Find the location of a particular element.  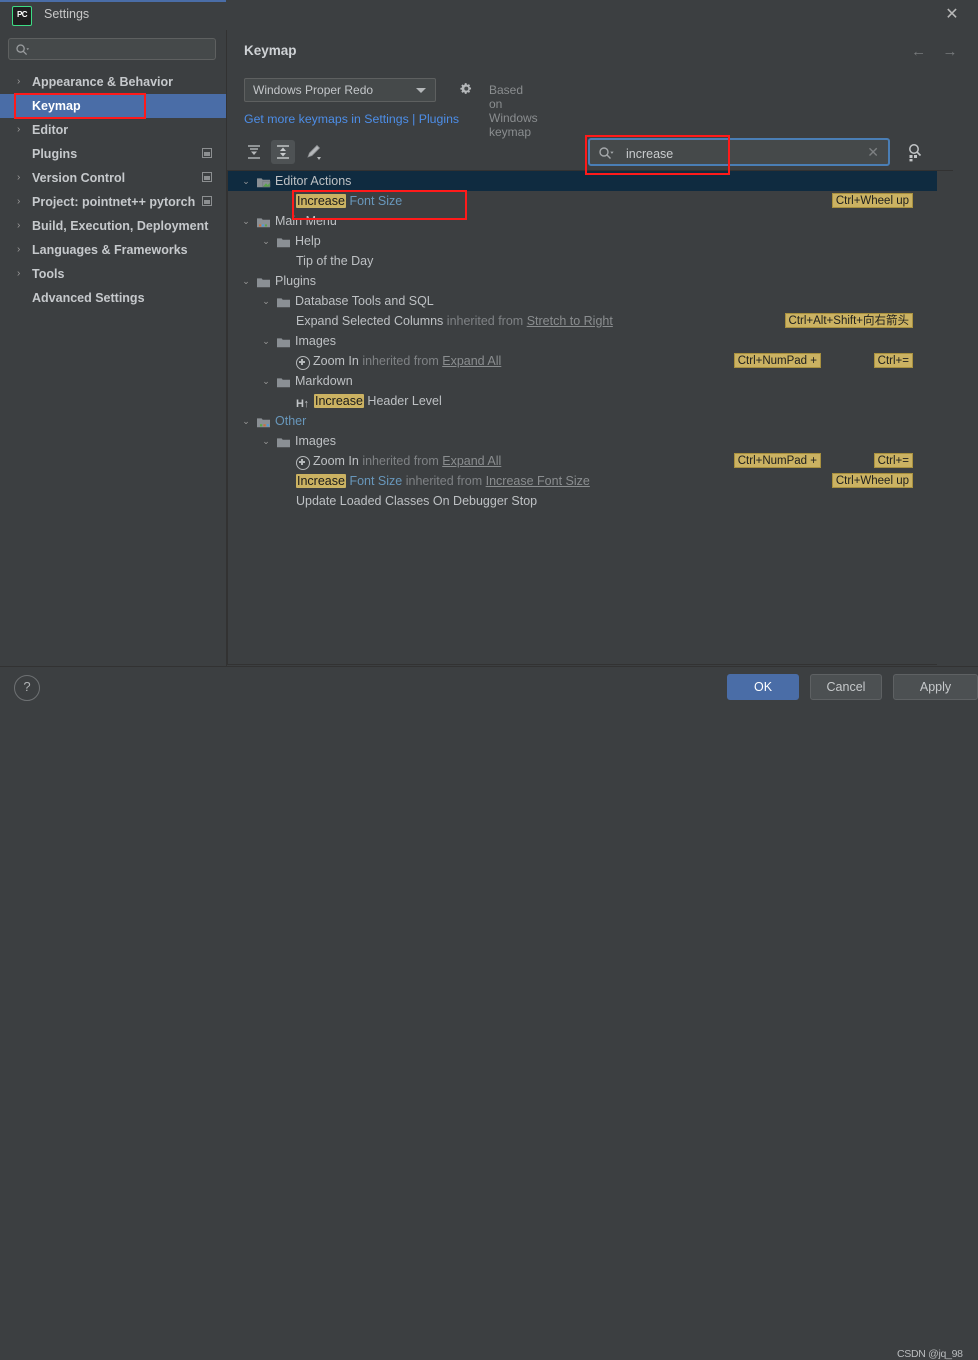

tree-row: ⌄ Editor Actions is located at coordinates (583, 181).